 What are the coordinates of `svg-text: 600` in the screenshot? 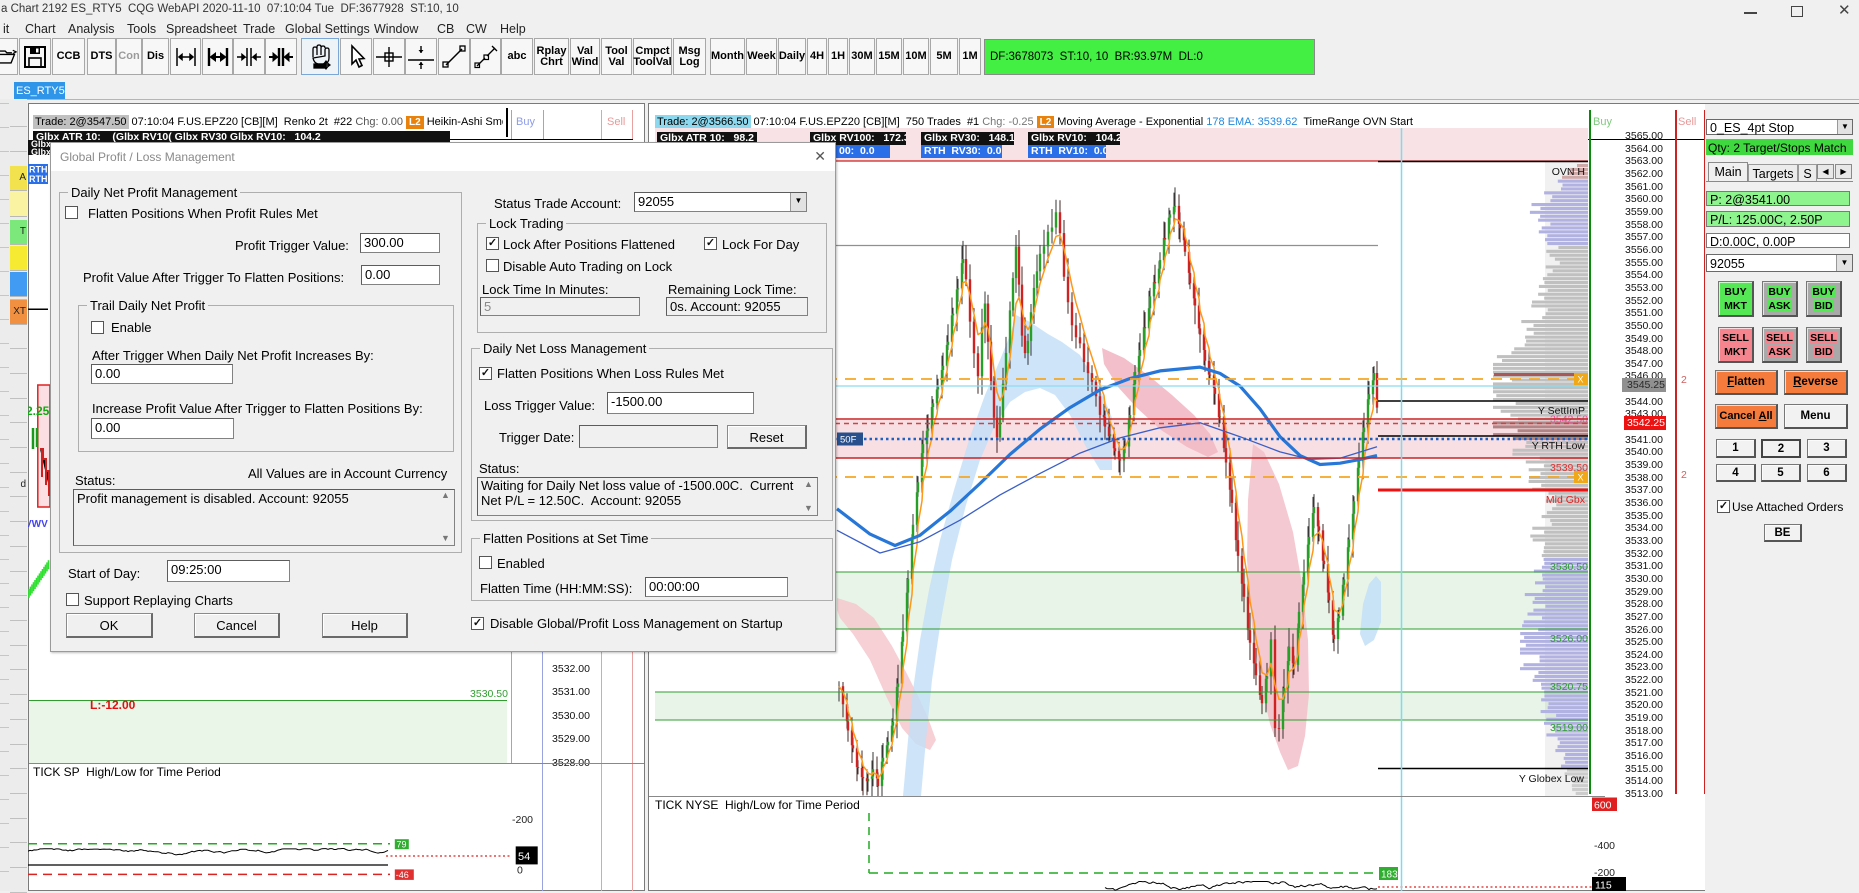 It's located at (1603, 806).